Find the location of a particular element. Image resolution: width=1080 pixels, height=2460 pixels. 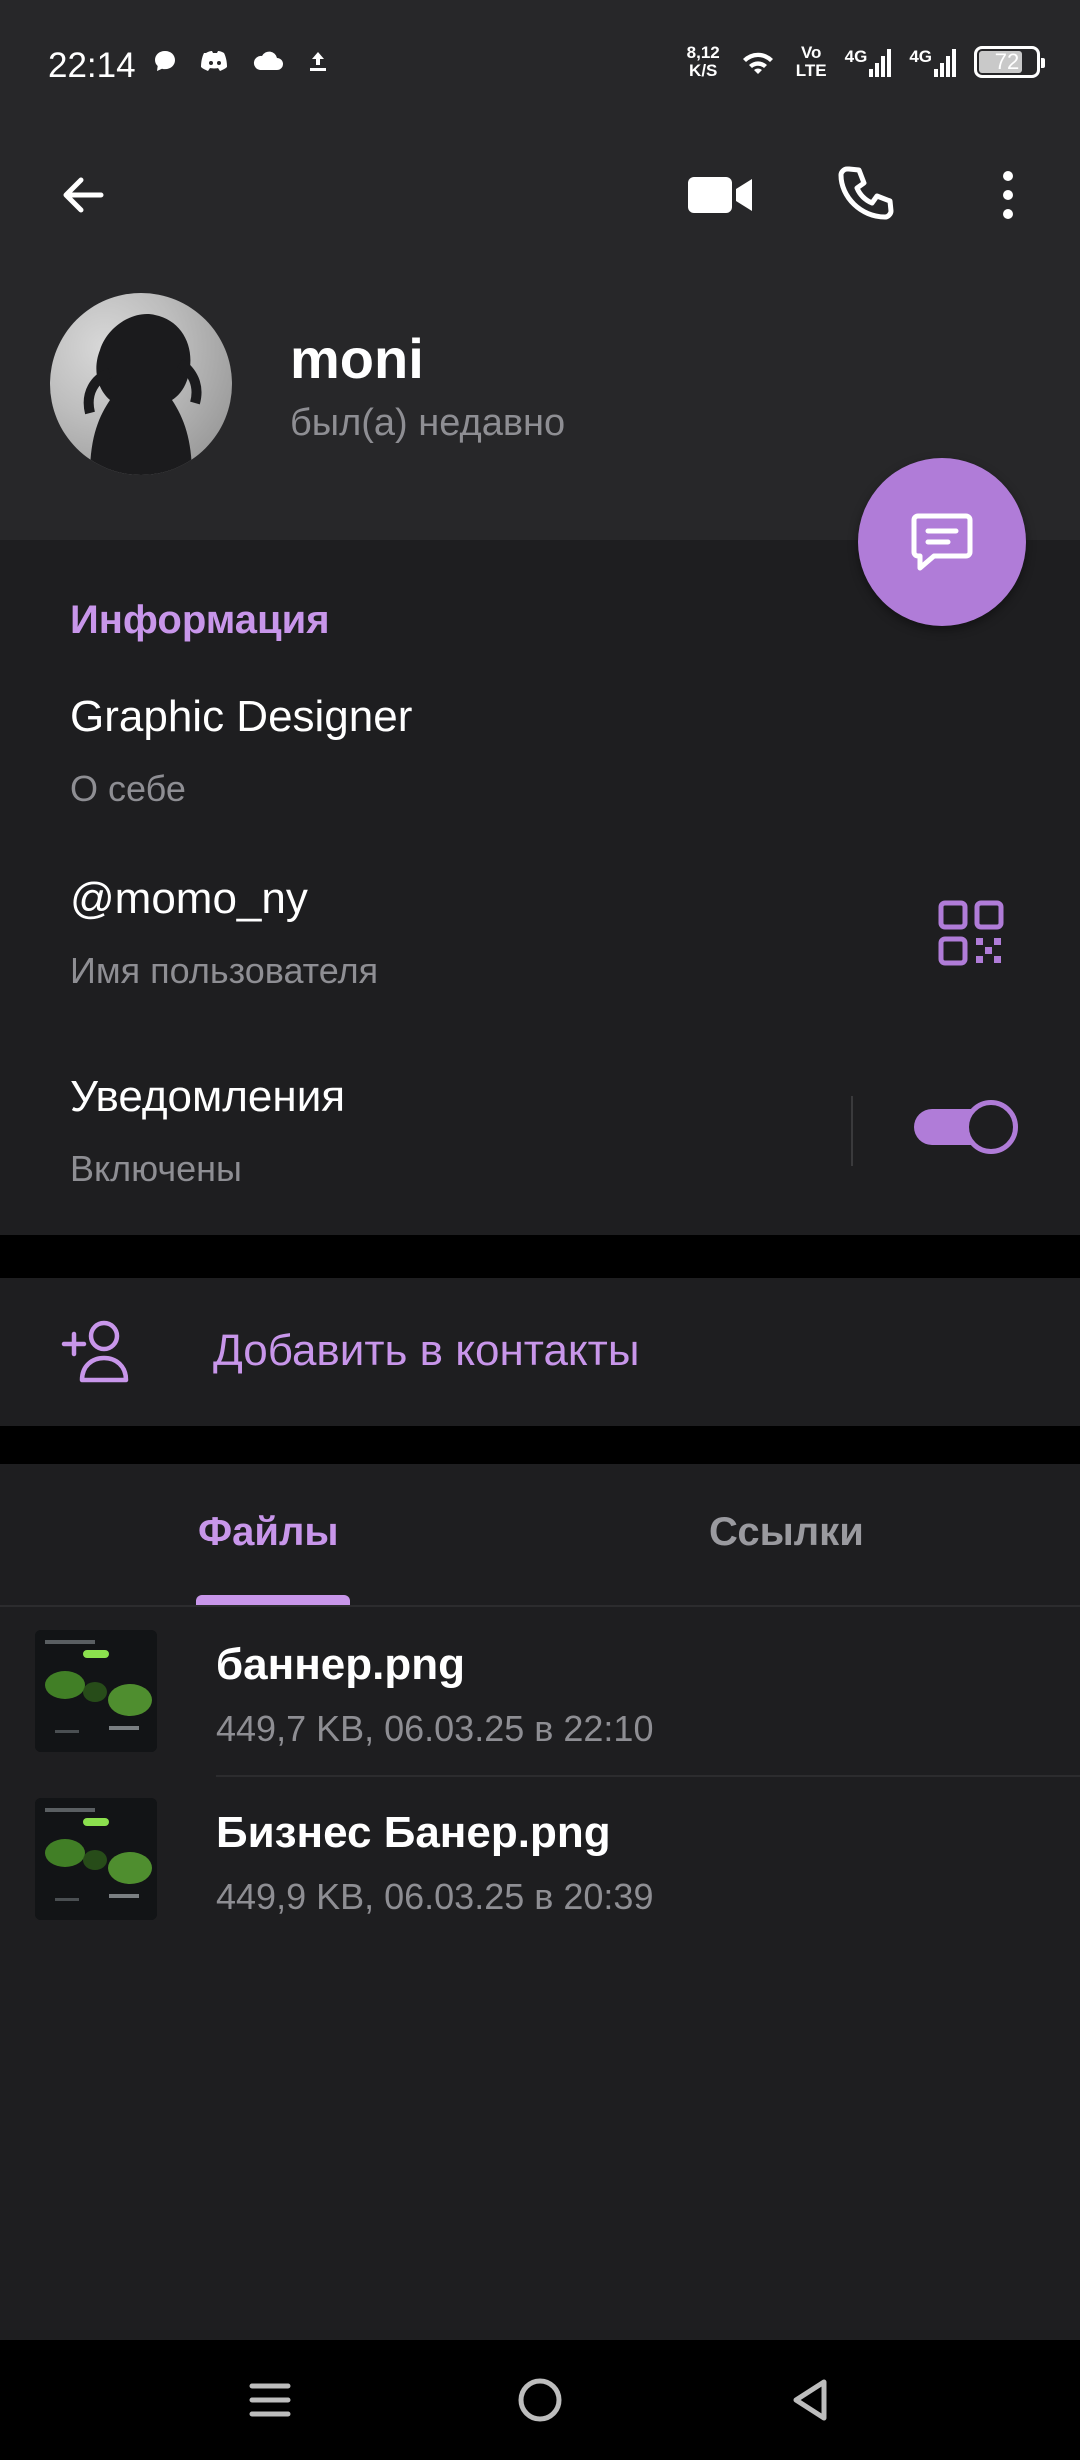

phone-icon is located at coordinates (866, 193).